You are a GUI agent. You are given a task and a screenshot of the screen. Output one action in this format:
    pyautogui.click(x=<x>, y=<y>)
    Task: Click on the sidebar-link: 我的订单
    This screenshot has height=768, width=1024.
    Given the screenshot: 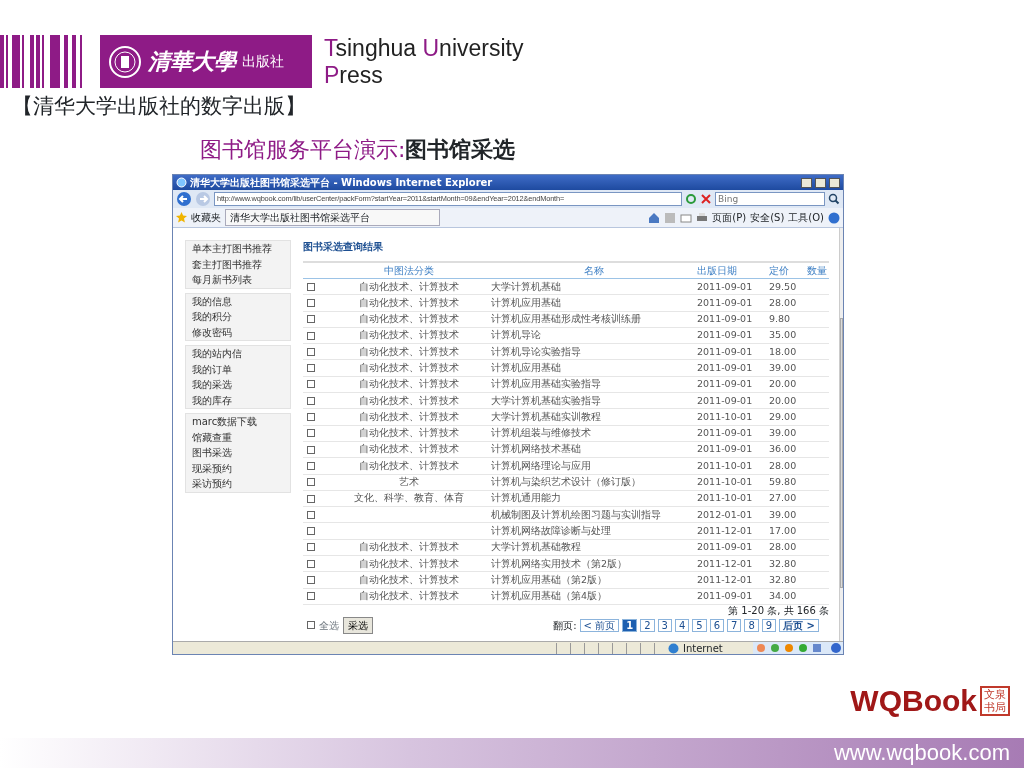 What is the action you would take?
    pyautogui.click(x=238, y=369)
    